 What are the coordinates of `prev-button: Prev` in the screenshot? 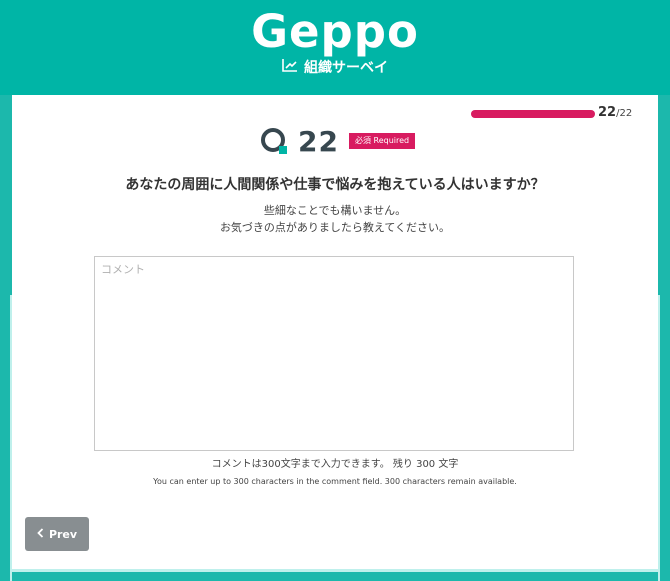 It's located at (57, 534).